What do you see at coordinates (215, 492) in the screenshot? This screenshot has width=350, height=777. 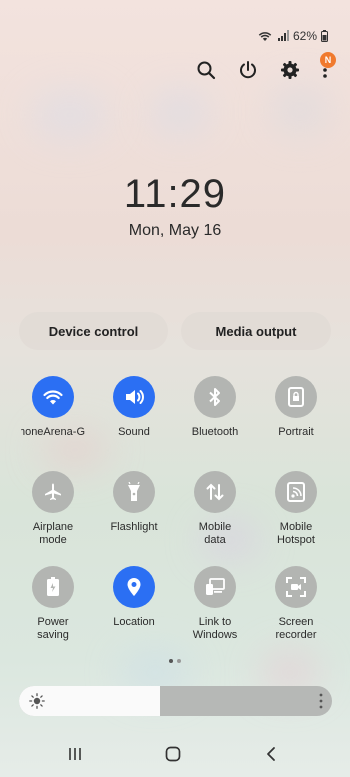 I see `mobile-data-icon` at bounding box center [215, 492].